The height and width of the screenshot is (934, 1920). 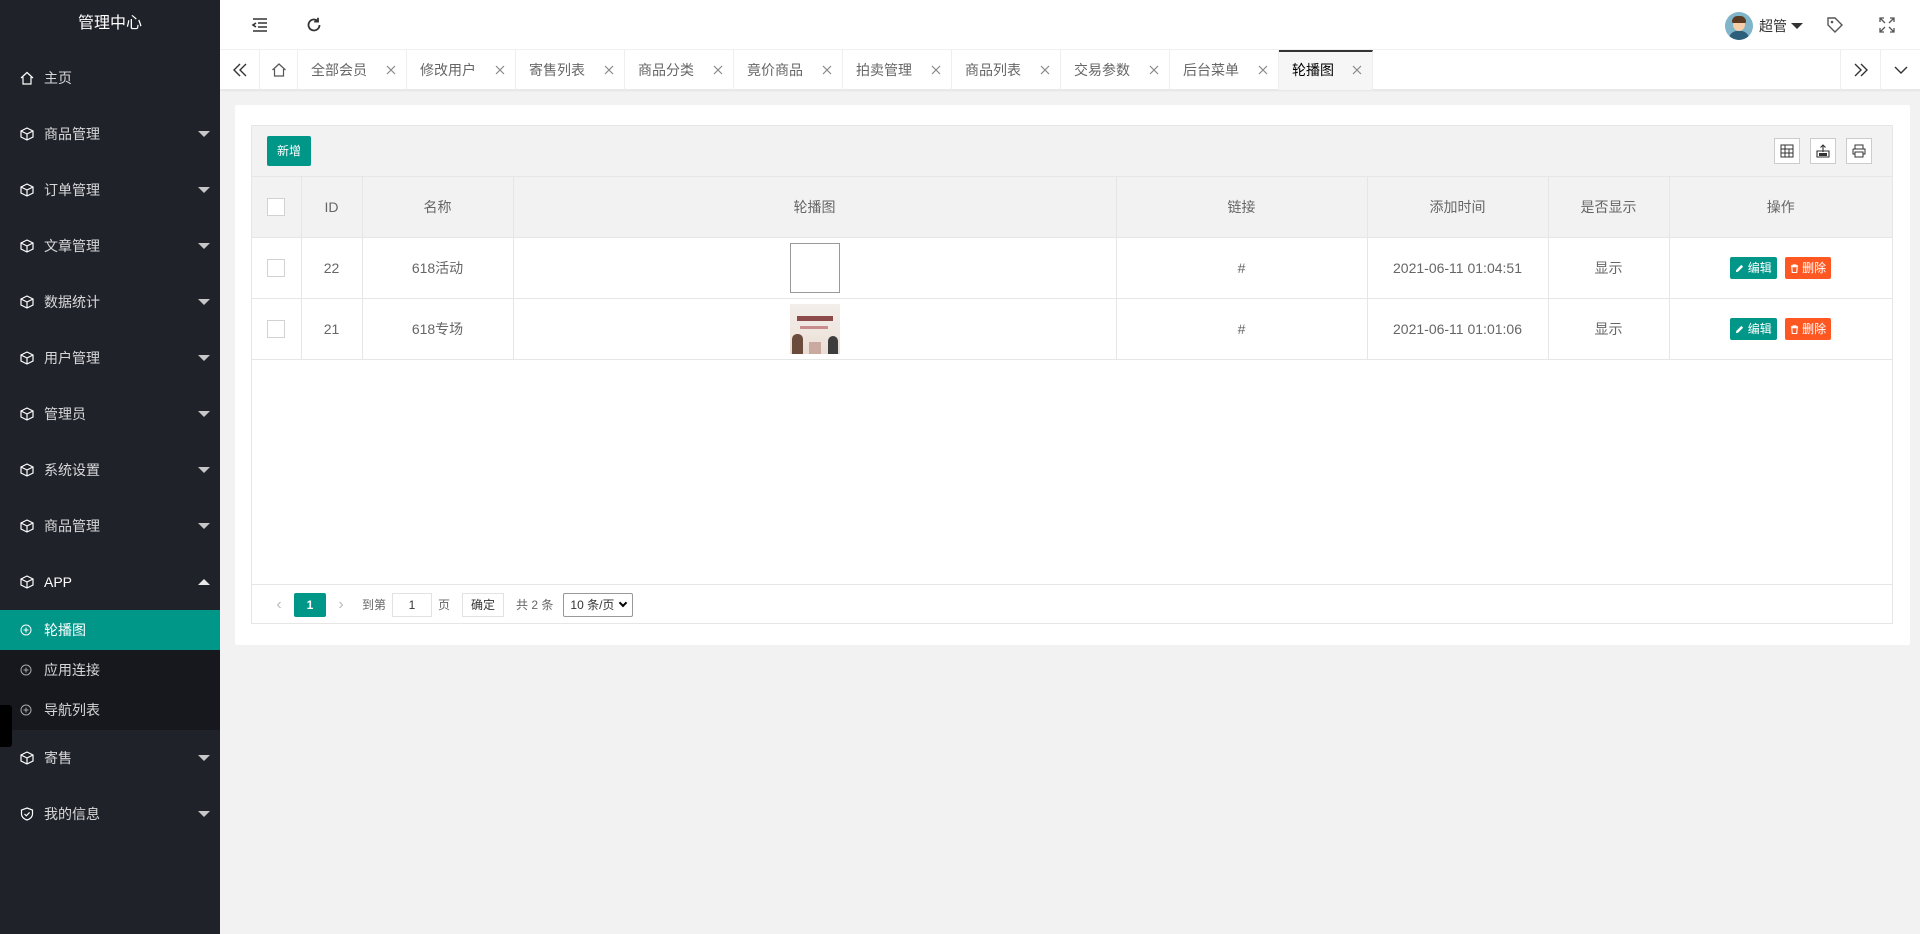 What do you see at coordinates (814, 267) in the screenshot?
I see `broken-image-thumbnail` at bounding box center [814, 267].